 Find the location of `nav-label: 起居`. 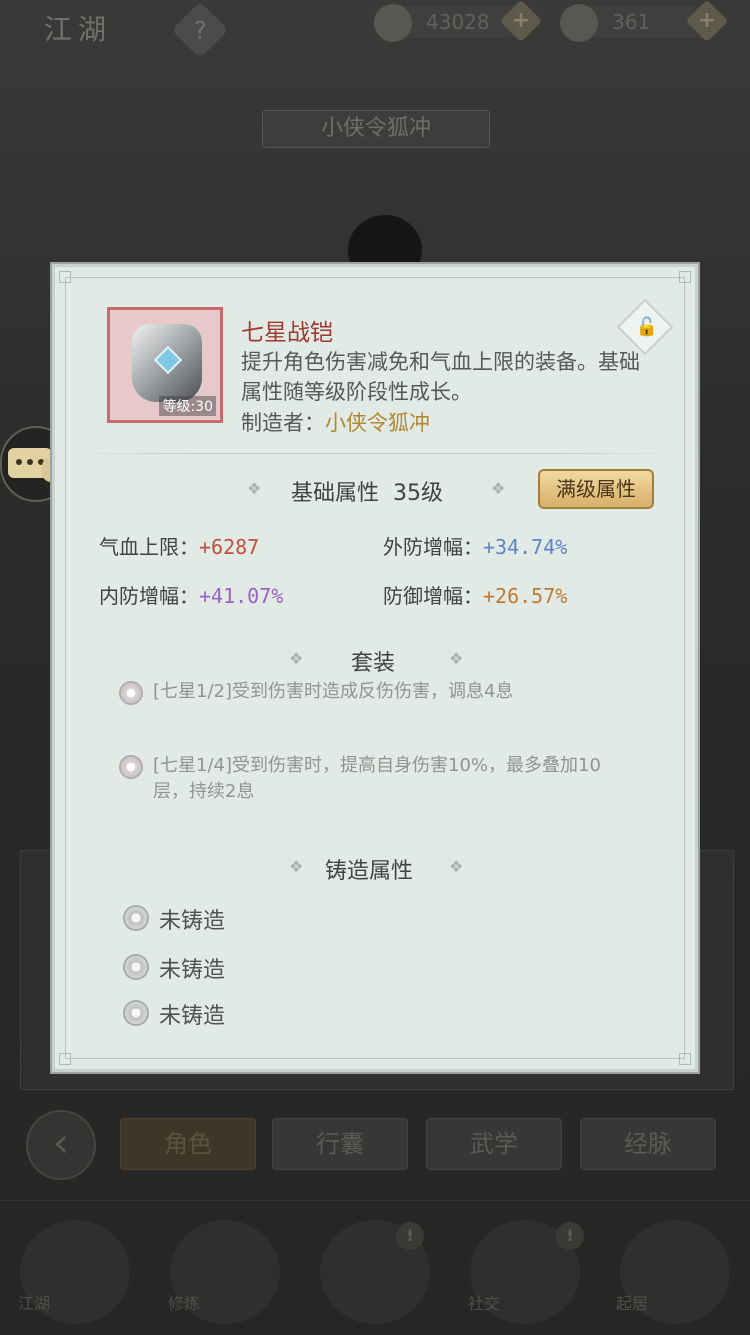

nav-label: 起居 is located at coordinates (632, 1303).